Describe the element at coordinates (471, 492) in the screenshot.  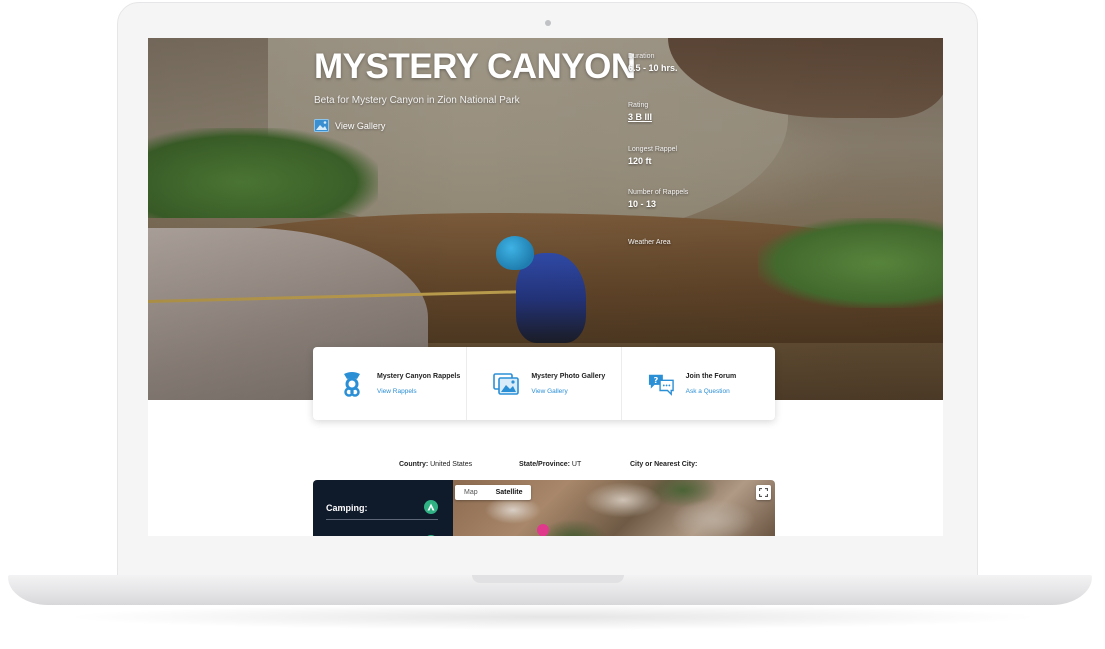
I see `map-button: Map` at that location.